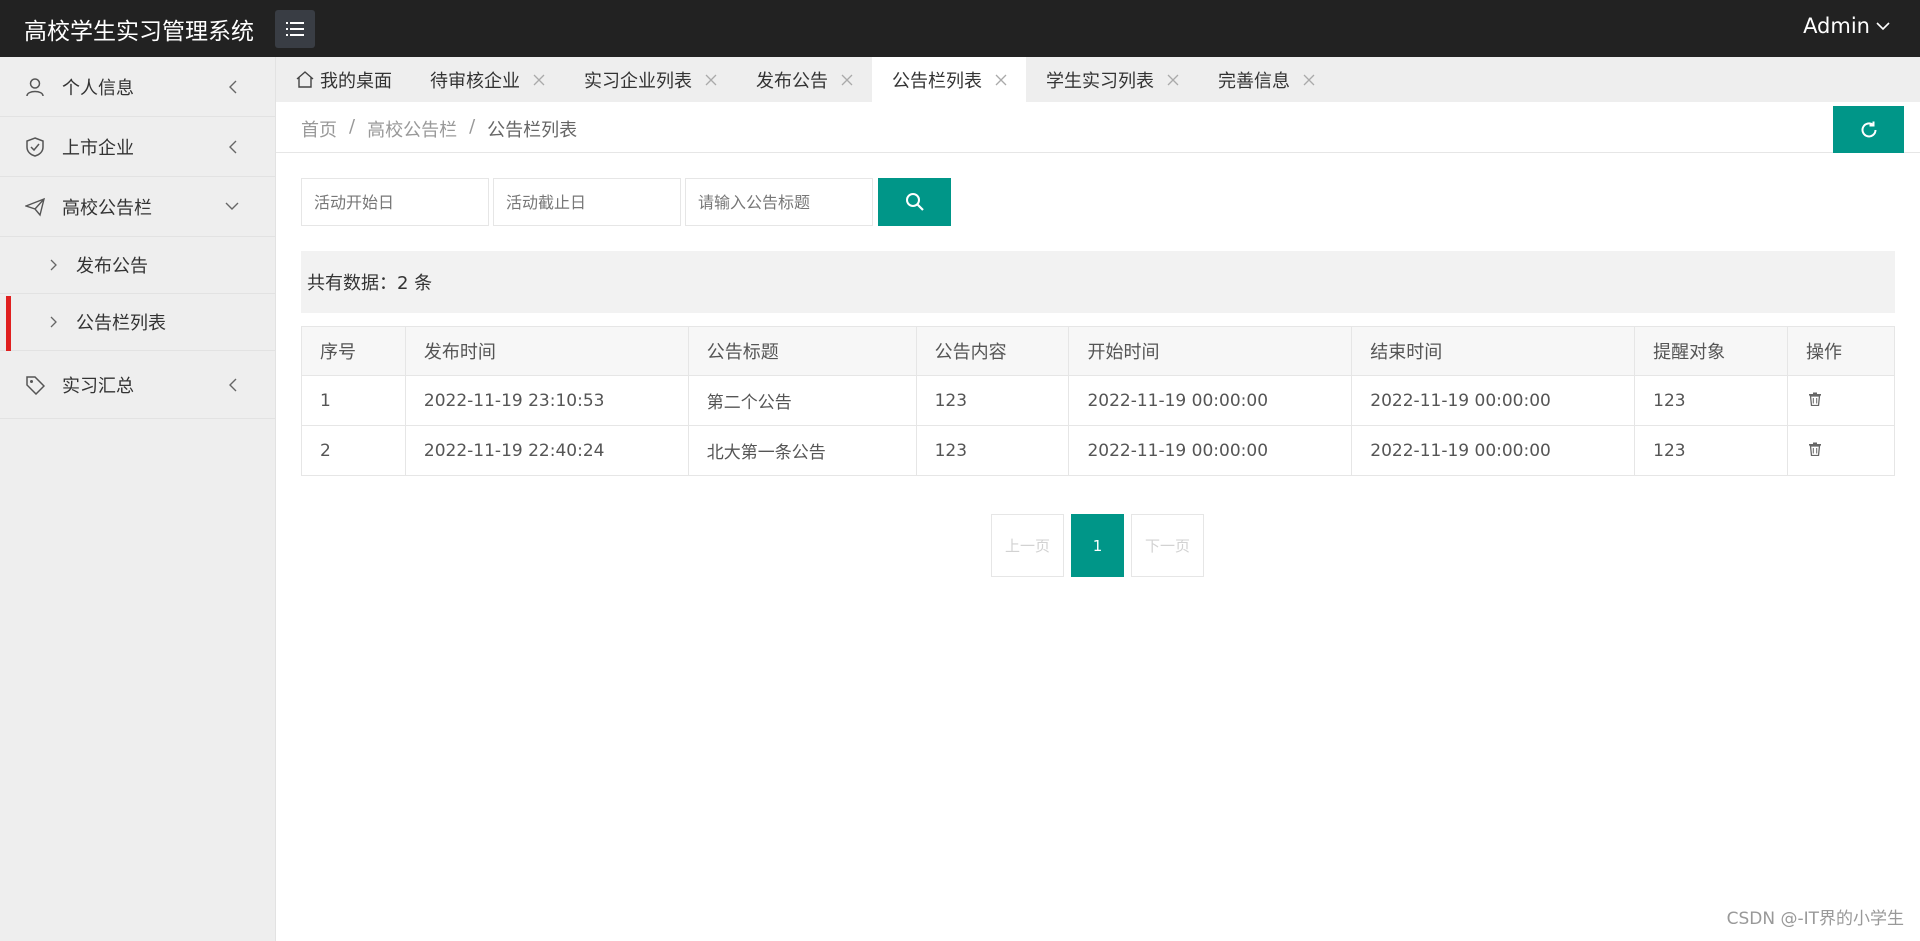 The height and width of the screenshot is (941, 1920). I want to click on refresh-button, so click(1868, 129).